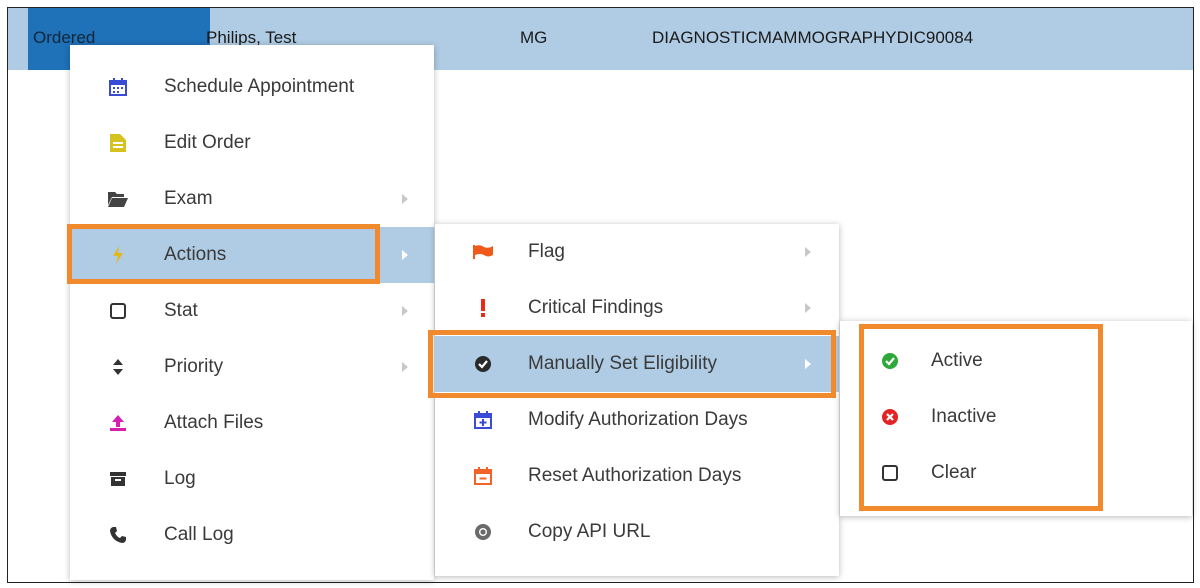 This screenshot has width=1200, height=588. What do you see at coordinates (194, 366) in the screenshot?
I see `menu-item-label: Priority` at bounding box center [194, 366].